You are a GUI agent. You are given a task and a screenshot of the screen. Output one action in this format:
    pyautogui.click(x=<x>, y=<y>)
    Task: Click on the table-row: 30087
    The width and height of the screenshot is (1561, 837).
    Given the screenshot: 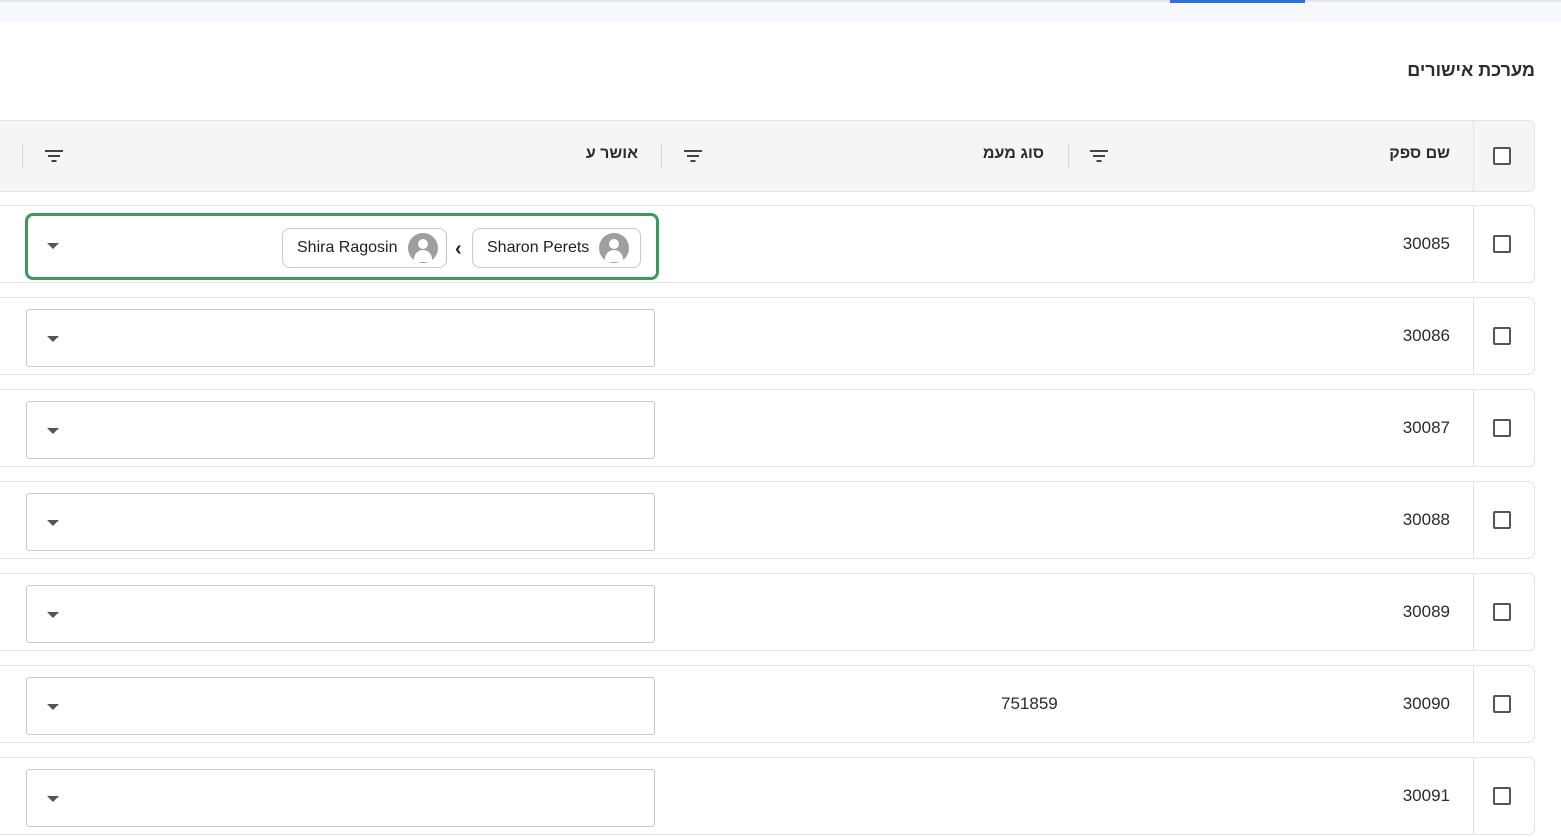 What is the action you would take?
    pyautogui.click(x=767, y=428)
    